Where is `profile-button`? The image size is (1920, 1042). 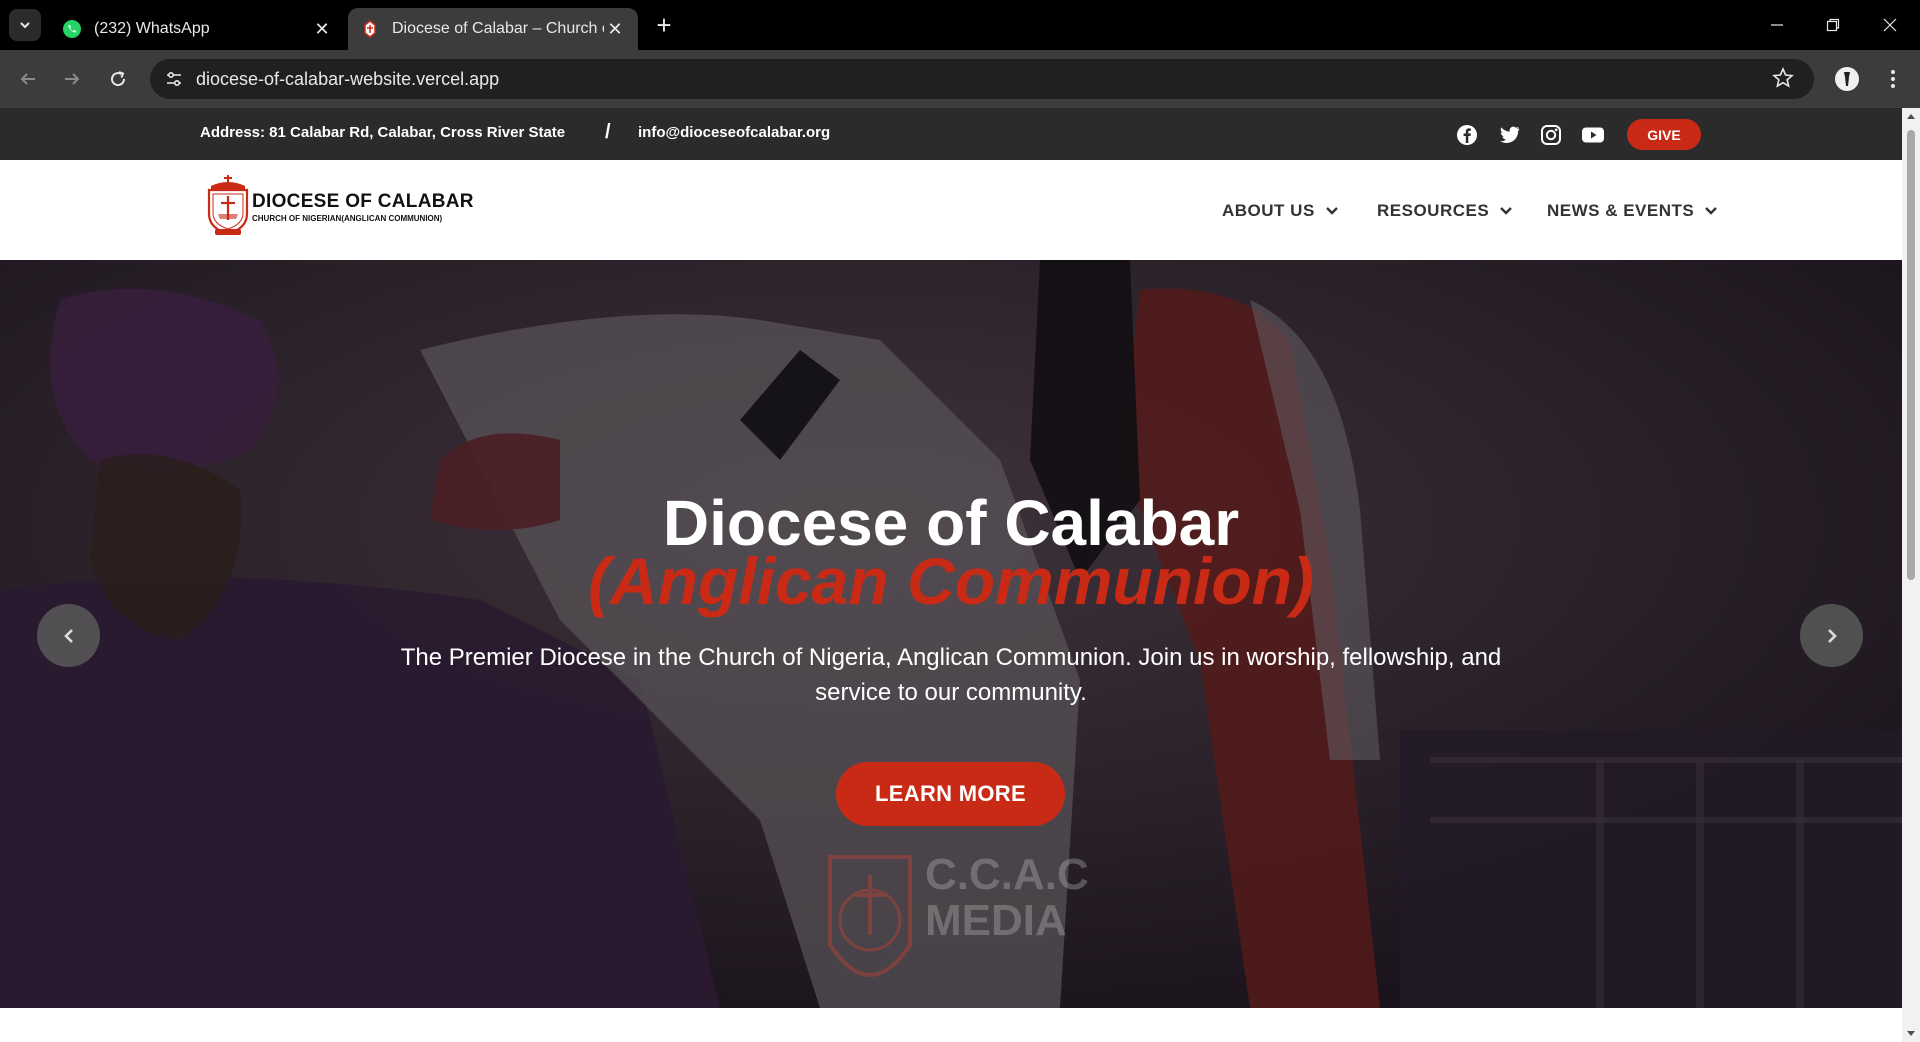 profile-button is located at coordinates (1847, 79).